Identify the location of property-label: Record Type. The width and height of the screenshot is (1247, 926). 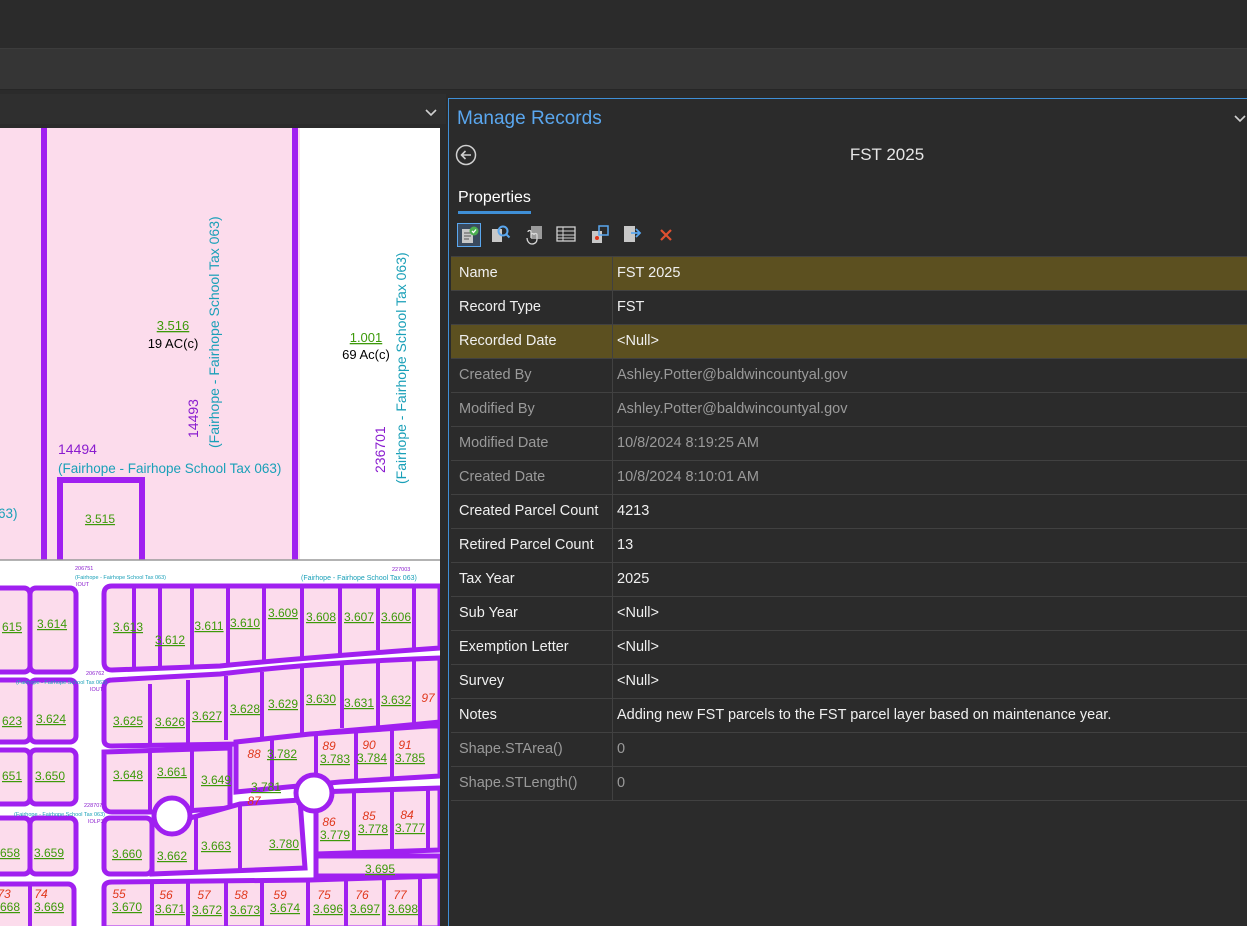
(536, 307).